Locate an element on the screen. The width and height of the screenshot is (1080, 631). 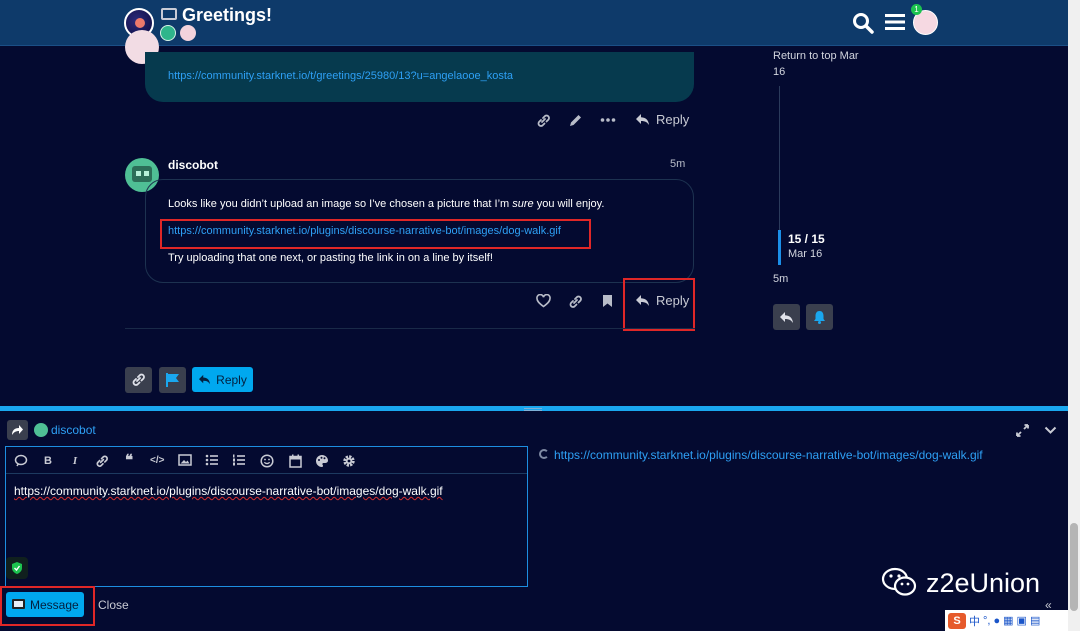
emoji-icon is located at coordinates (267, 461).